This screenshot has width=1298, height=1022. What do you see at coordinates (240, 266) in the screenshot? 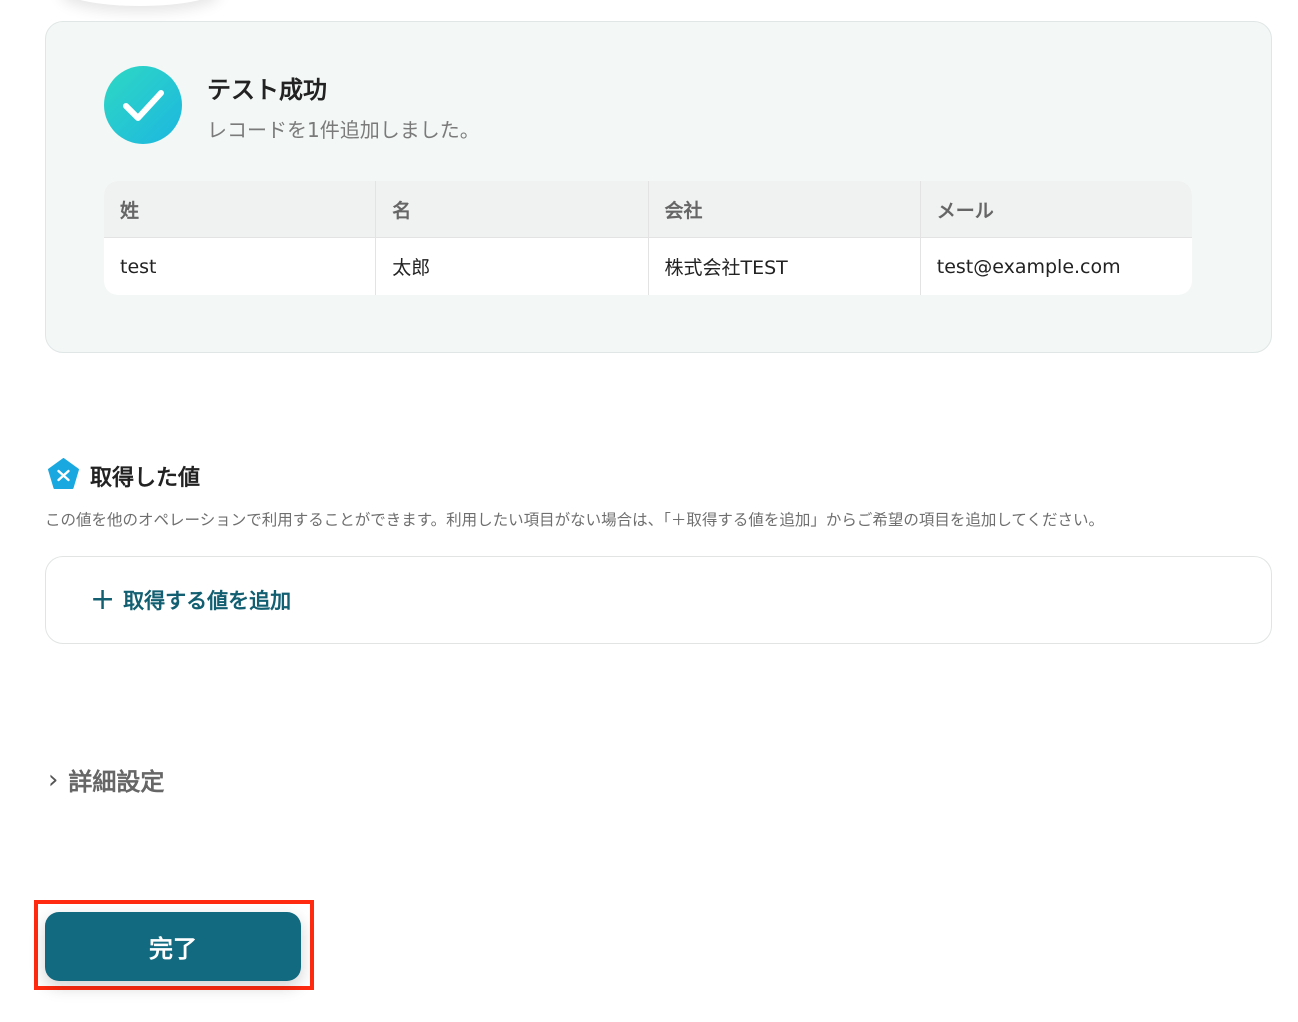
I see `table-cell: test` at bounding box center [240, 266].